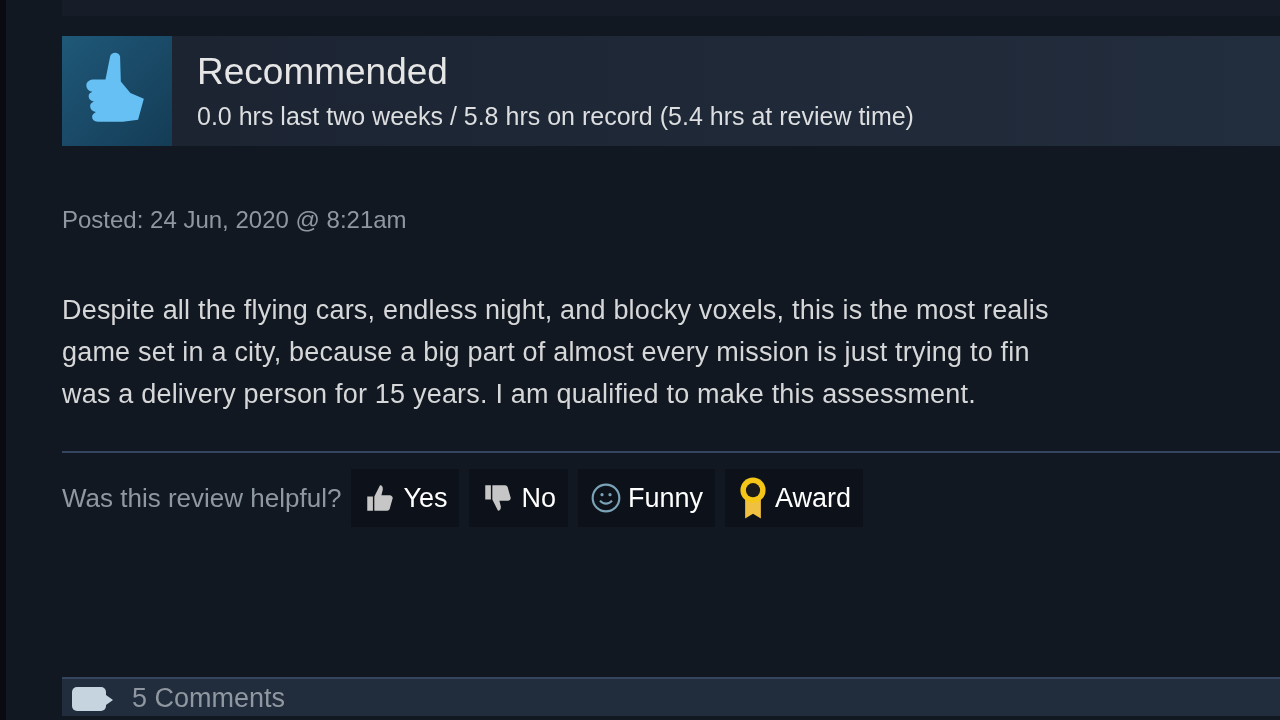  What do you see at coordinates (556, 310) in the screenshot?
I see `review-text-line: Despite all the flying cars, endless night, and blocky voxels, this is the most realis` at bounding box center [556, 310].